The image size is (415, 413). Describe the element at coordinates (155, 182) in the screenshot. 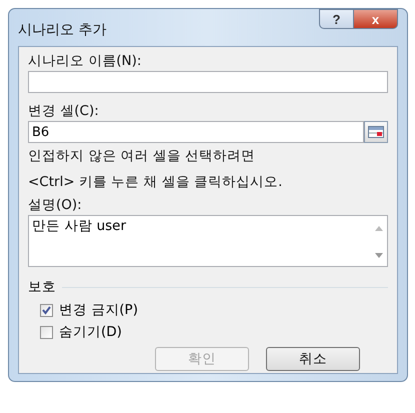

I see `hint-text: <Ctrl> 키를 누른 채 셀을 클릭하십시오.` at that location.